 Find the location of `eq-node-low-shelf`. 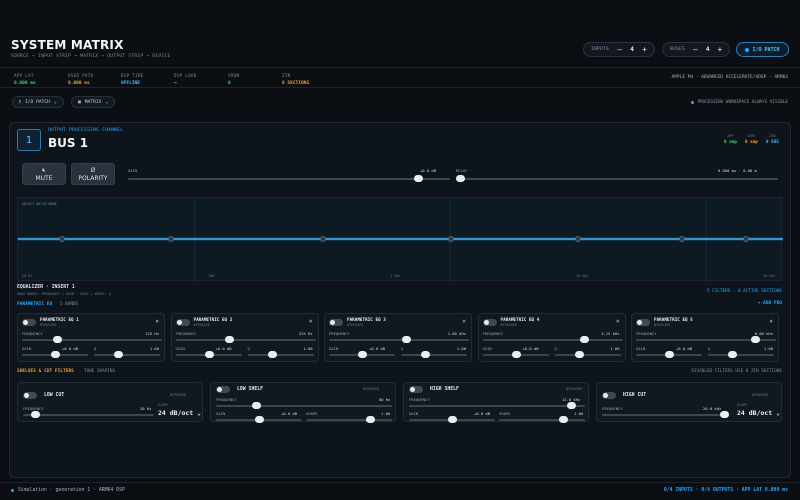

eq-node-low-shelf is located at coordinates (171, 239).